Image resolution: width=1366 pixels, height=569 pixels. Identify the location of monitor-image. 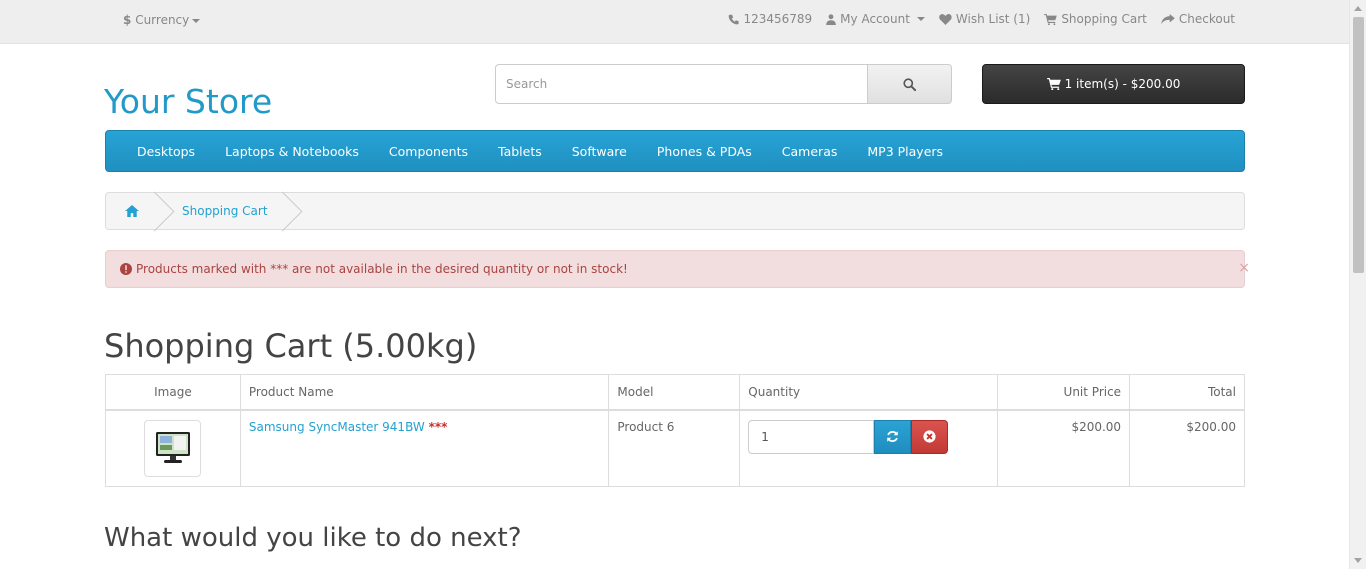
(172, 447).